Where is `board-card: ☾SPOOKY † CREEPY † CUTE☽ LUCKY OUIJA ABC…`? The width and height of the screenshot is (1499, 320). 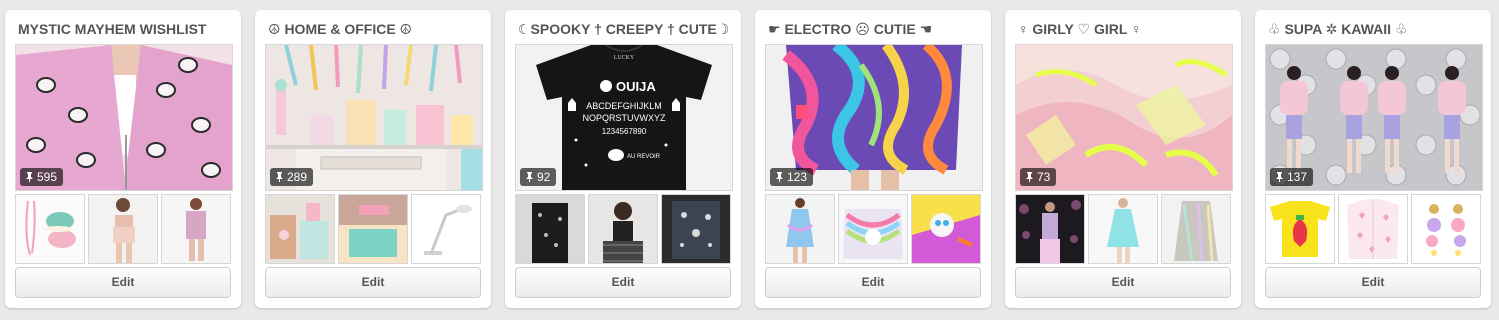
board-card: ☾SPOOKY † CREEPY † CUTE☽ LUCKY OUIJA ABC… is located at coordinates (623, 159).